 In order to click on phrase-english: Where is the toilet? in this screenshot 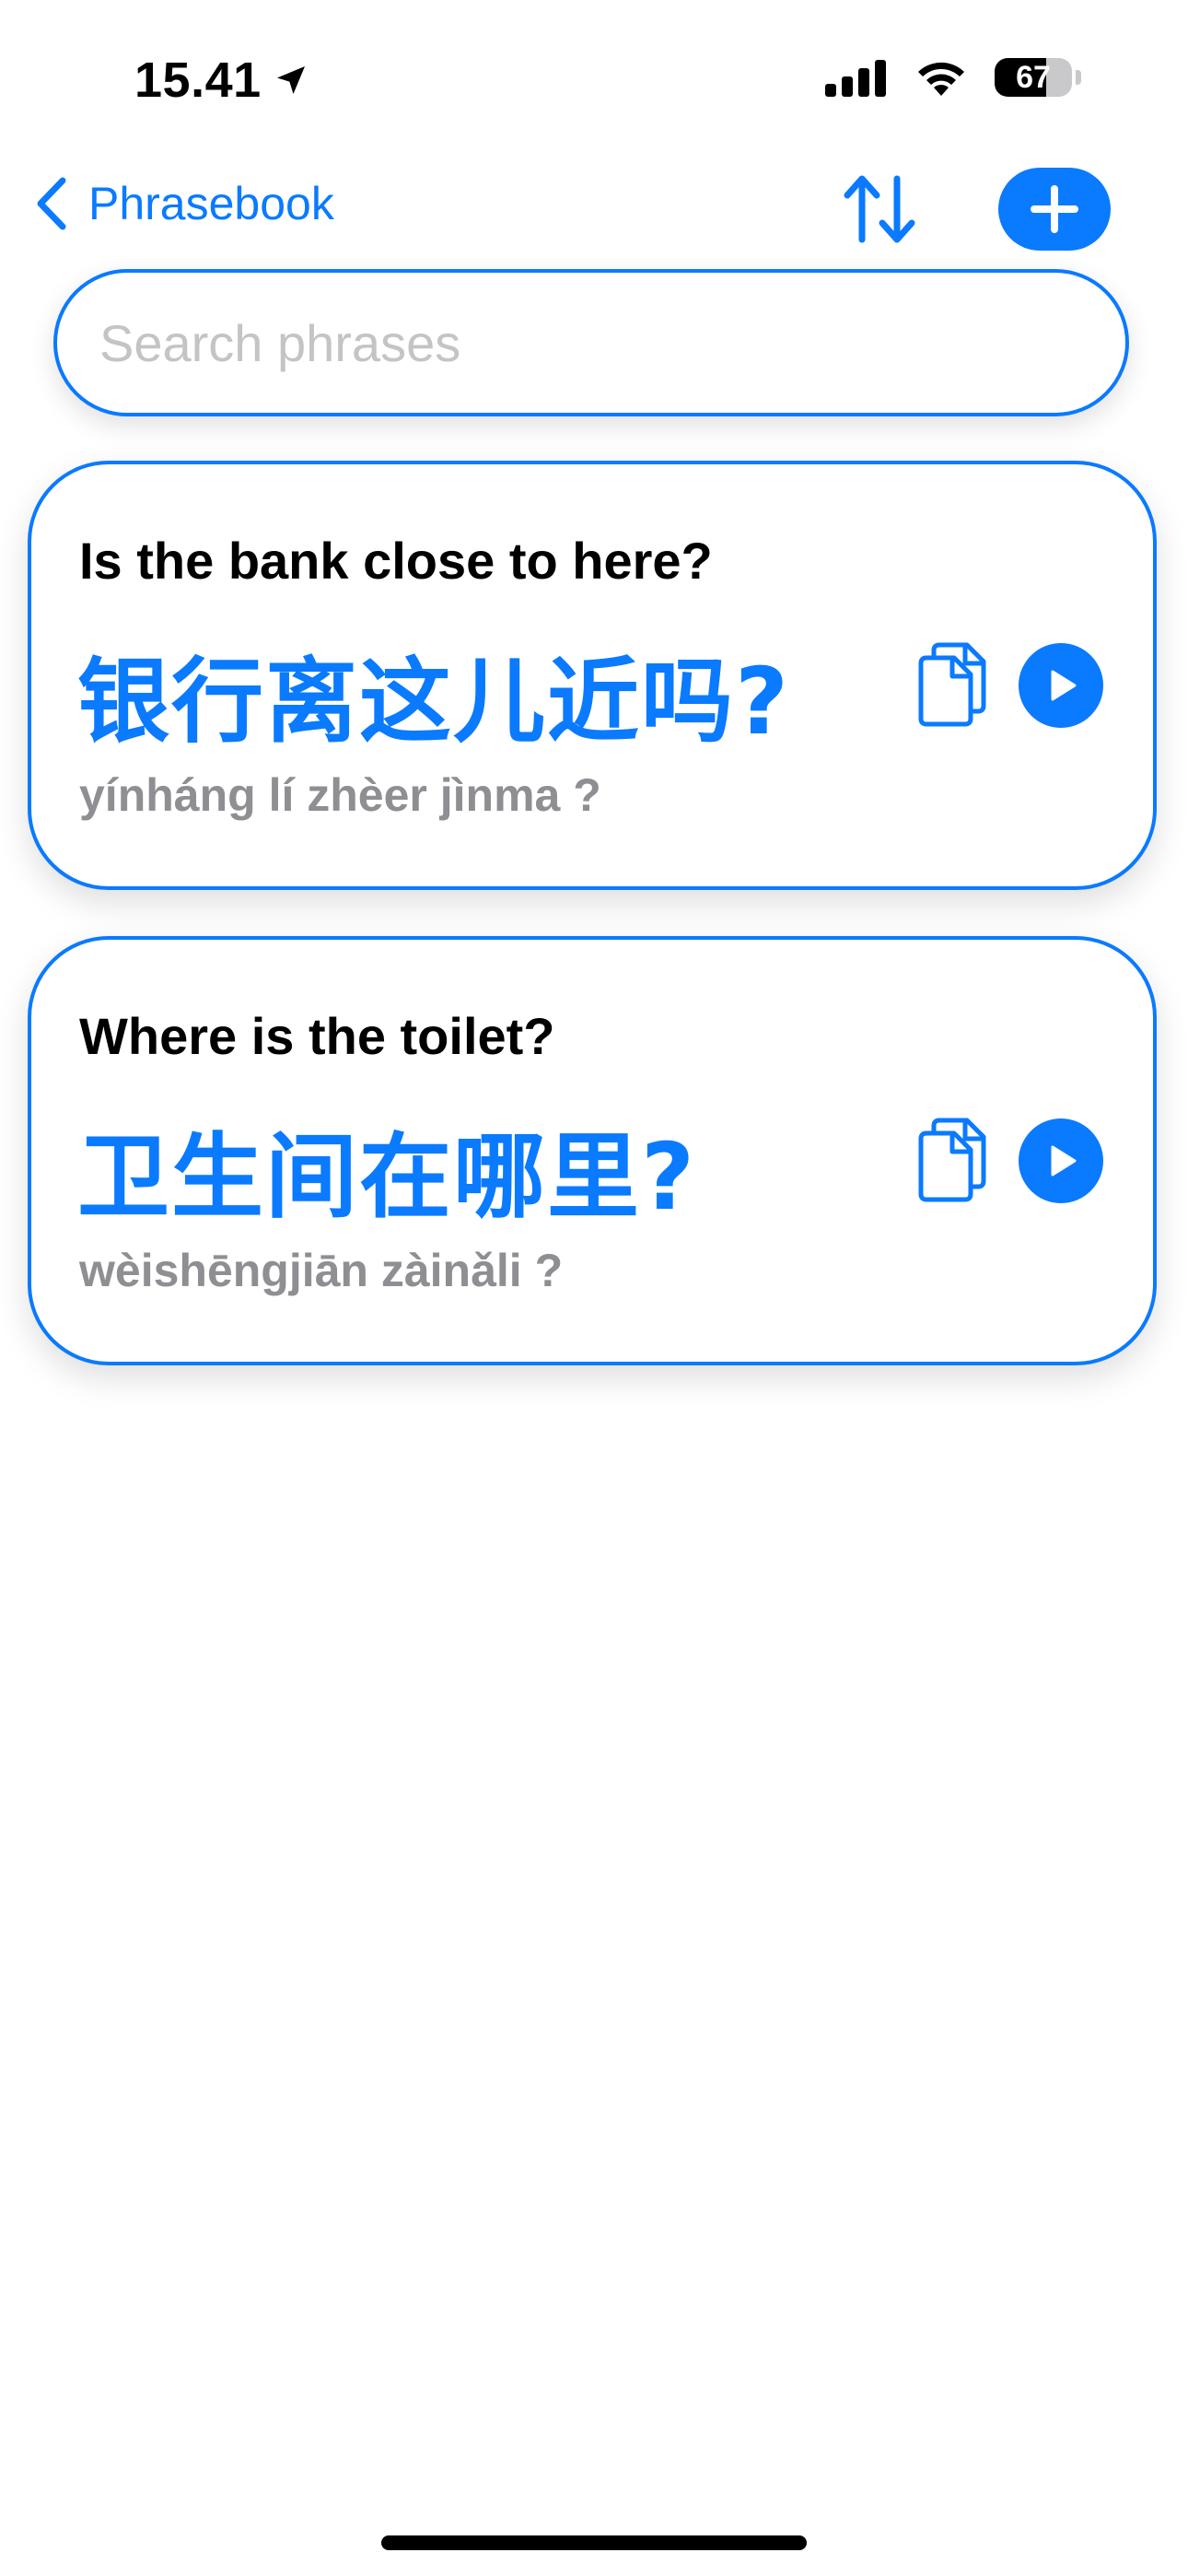, I will do `click(317, 1036)`.